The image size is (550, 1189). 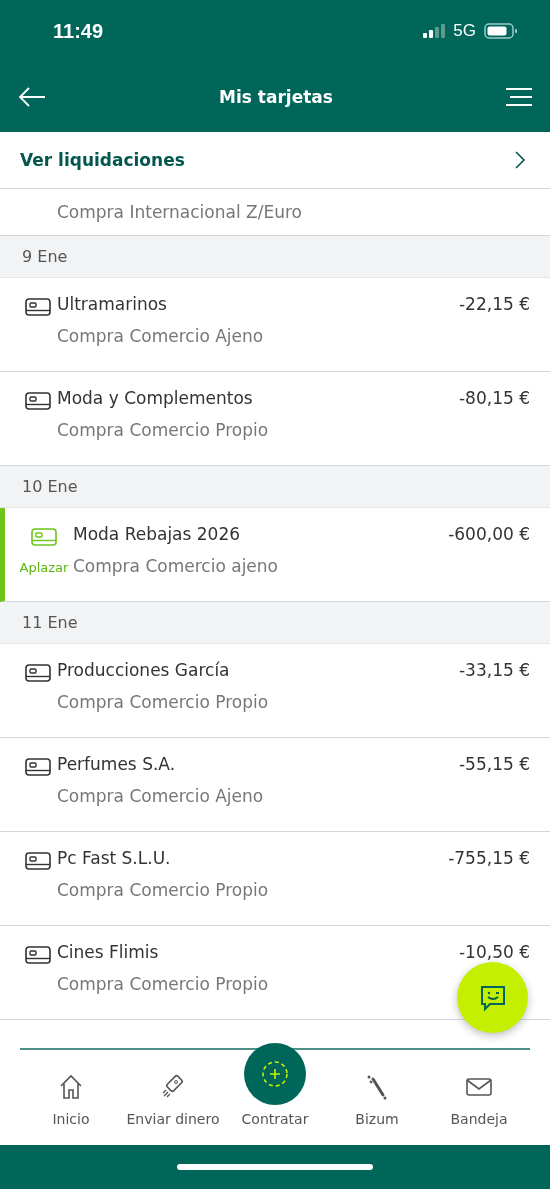 I want to click on nav-tab: Bizum, so click(x=377, y=1097).